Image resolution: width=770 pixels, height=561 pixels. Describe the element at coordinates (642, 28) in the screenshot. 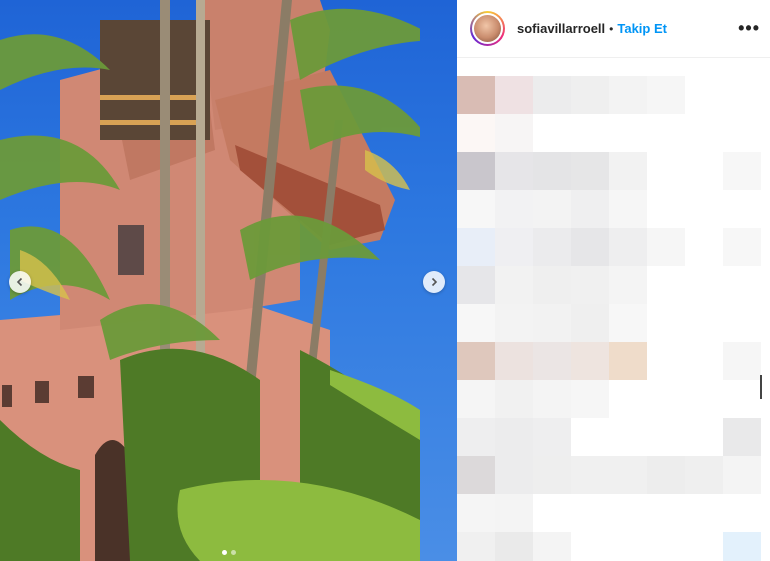

I see `follow-button: Takip Et` at that location.